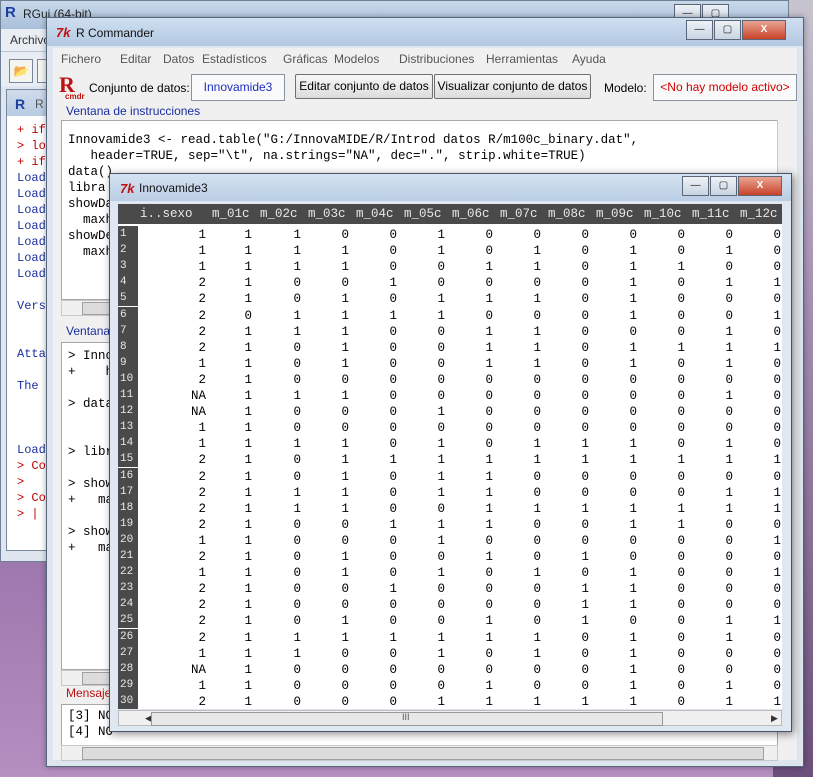  What do you see at coordinates (695, 186) in the screenshot?
I see `minimize-icon: —` at bounding box center [695, 186].